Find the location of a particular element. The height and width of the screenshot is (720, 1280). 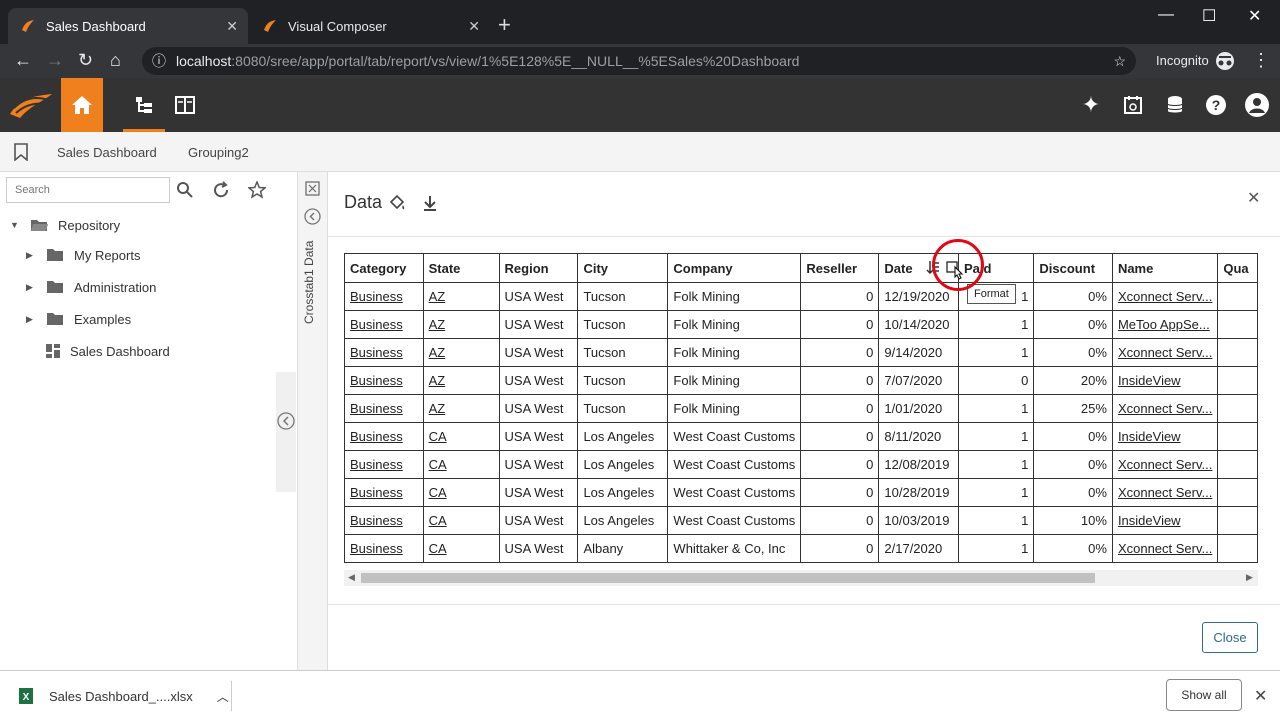

column-header-category: Category is located at coordinates (384, 268).